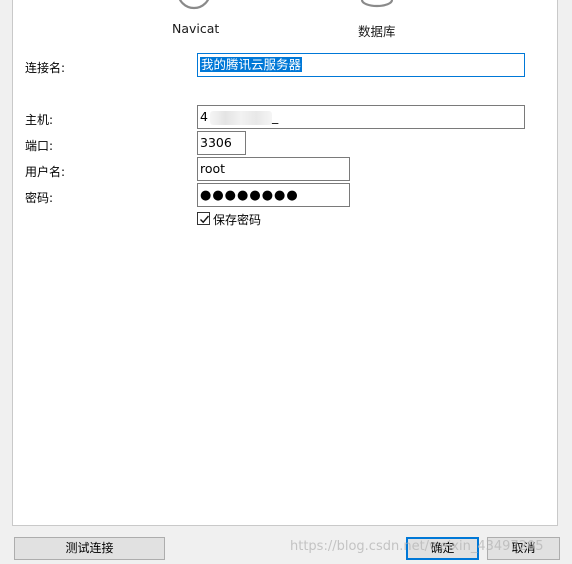 This screenshot has height=564, width=572. What do you see at coordinates (377, 4) in the screenshot?
I see `database-icon` at bounding box center [377, 4].